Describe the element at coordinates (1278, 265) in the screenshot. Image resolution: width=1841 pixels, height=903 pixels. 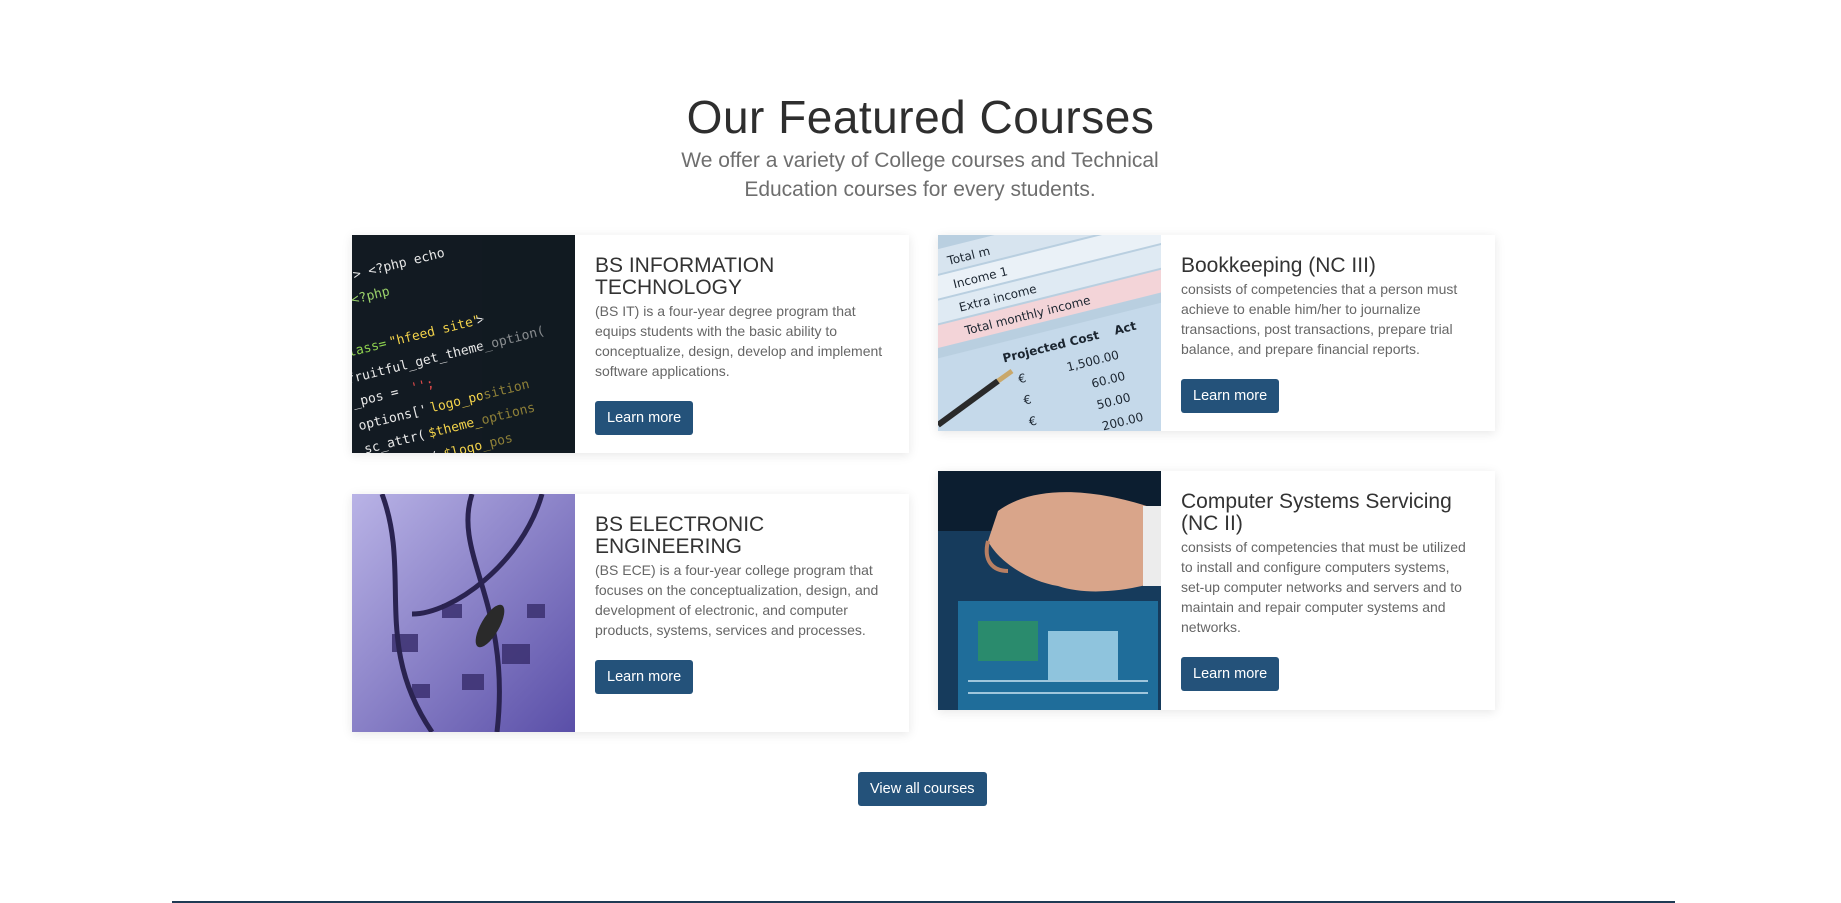
I see `course-title: Bookkeeping (NC III)` at that location.